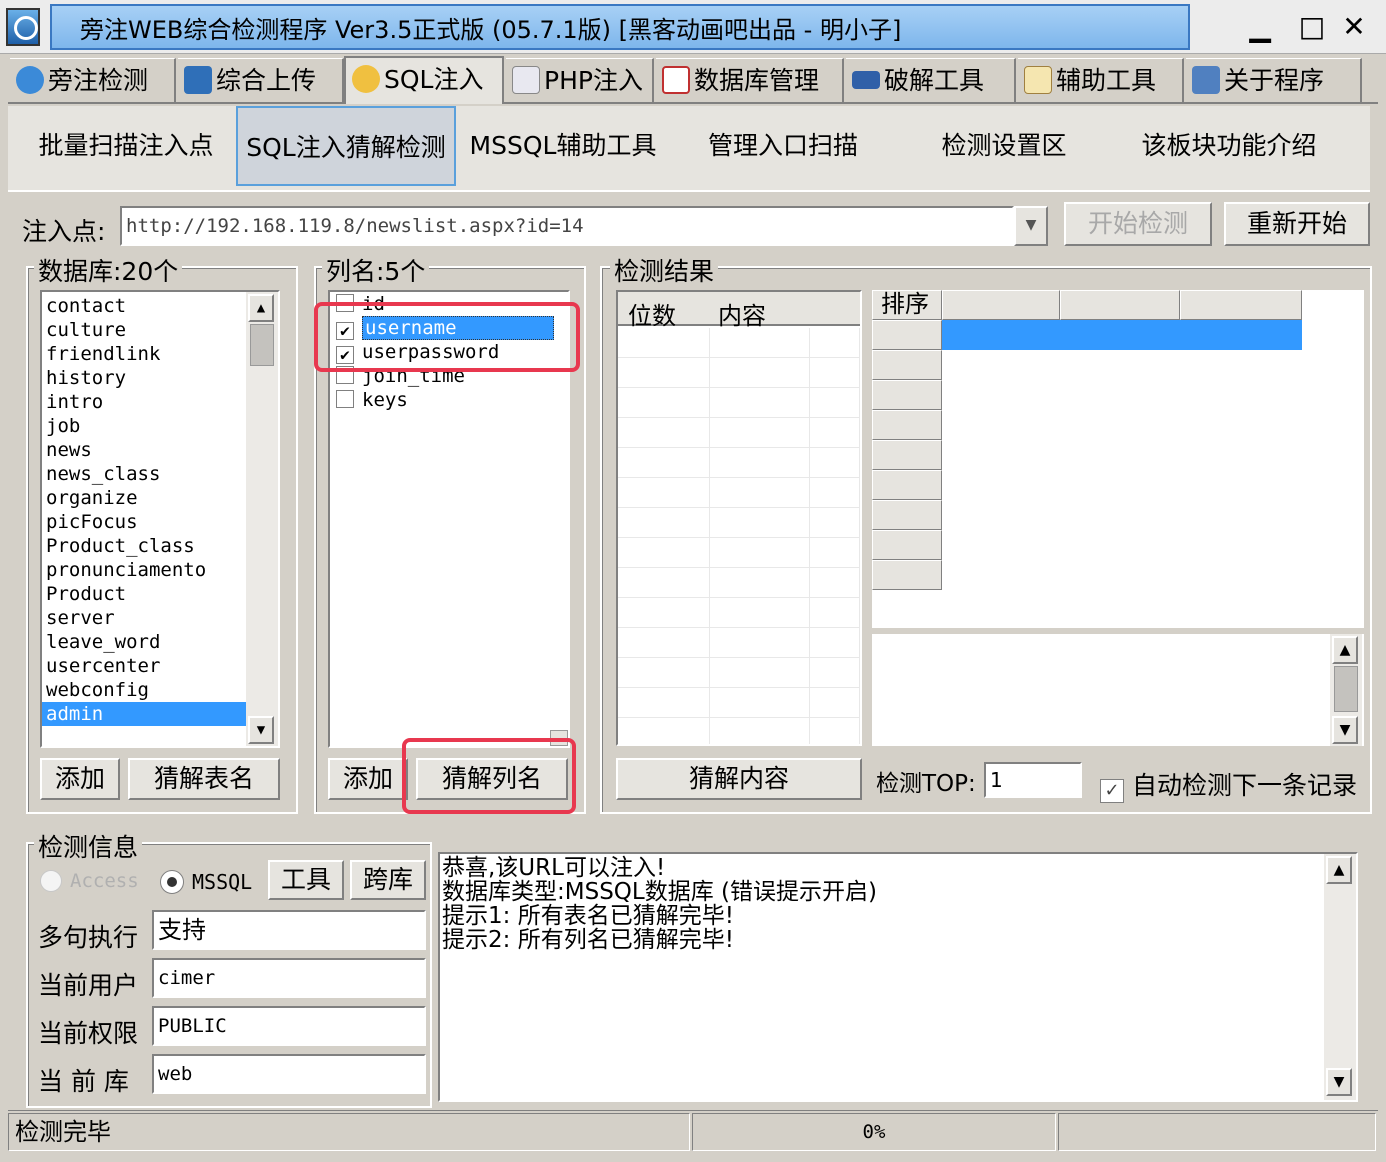  Describe the element at coordinates (144, 306) in the screenshot. I see `list-item: contact` at that location.